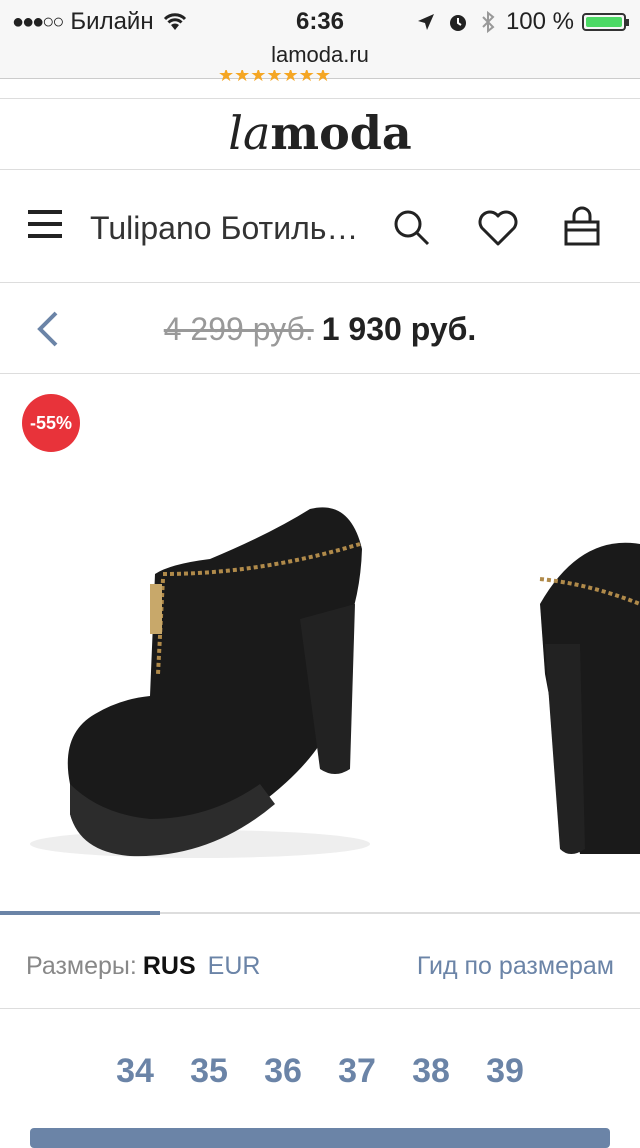  Describe the element at coordinates (135, 1071) in the screenshot. I see `size-option: 34` at that location.